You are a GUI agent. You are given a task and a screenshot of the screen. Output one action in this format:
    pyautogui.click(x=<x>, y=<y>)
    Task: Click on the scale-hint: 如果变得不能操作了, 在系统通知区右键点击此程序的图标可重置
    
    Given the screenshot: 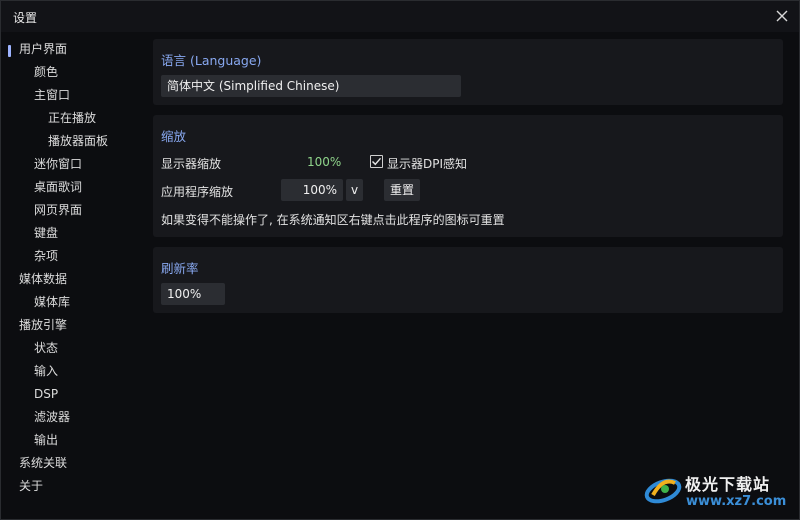 What is the action you would take?
    pyautogui.click(x=333, y=220)
    